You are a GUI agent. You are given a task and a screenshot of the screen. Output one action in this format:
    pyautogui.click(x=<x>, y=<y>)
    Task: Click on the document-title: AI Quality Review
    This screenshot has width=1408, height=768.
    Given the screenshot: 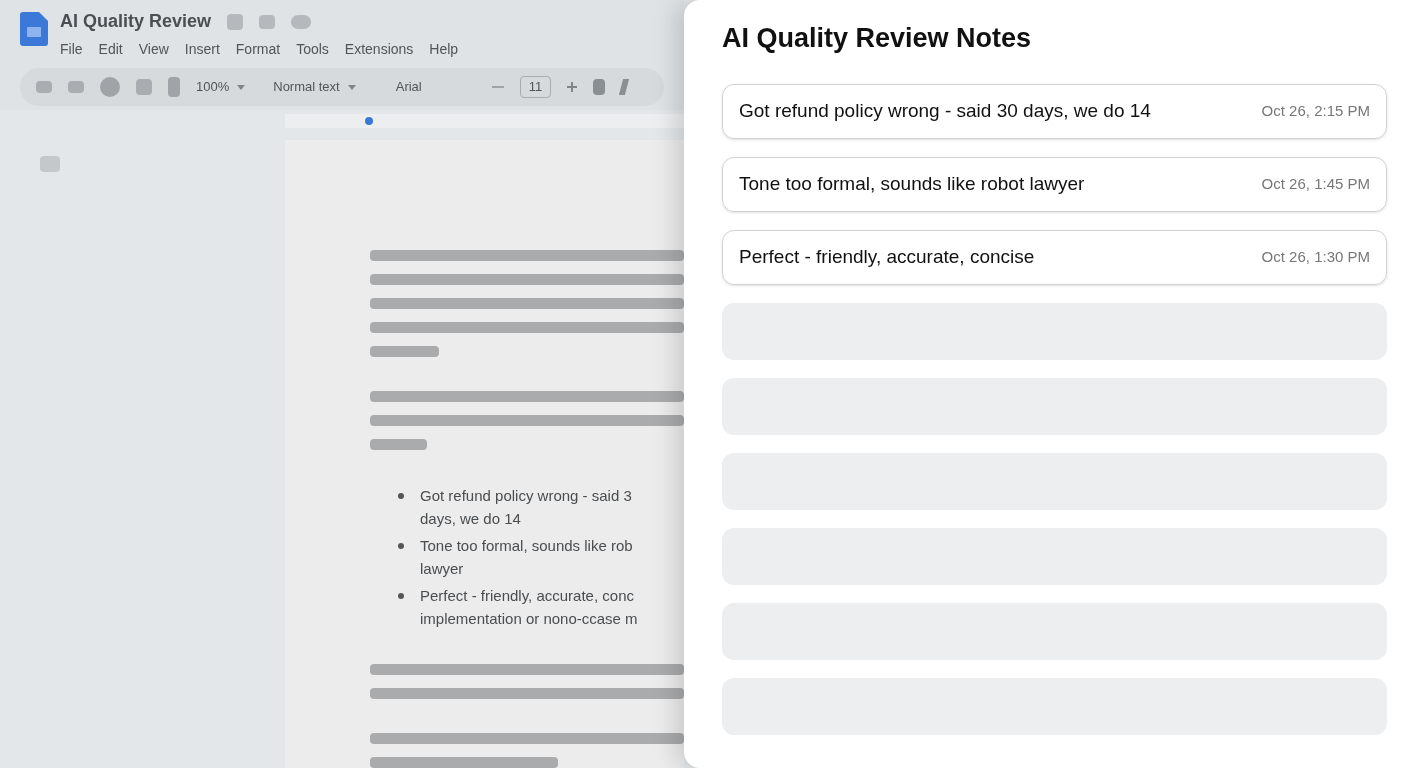 What is the action you would take?
    pyautogui.click(x=136, y=21)
    